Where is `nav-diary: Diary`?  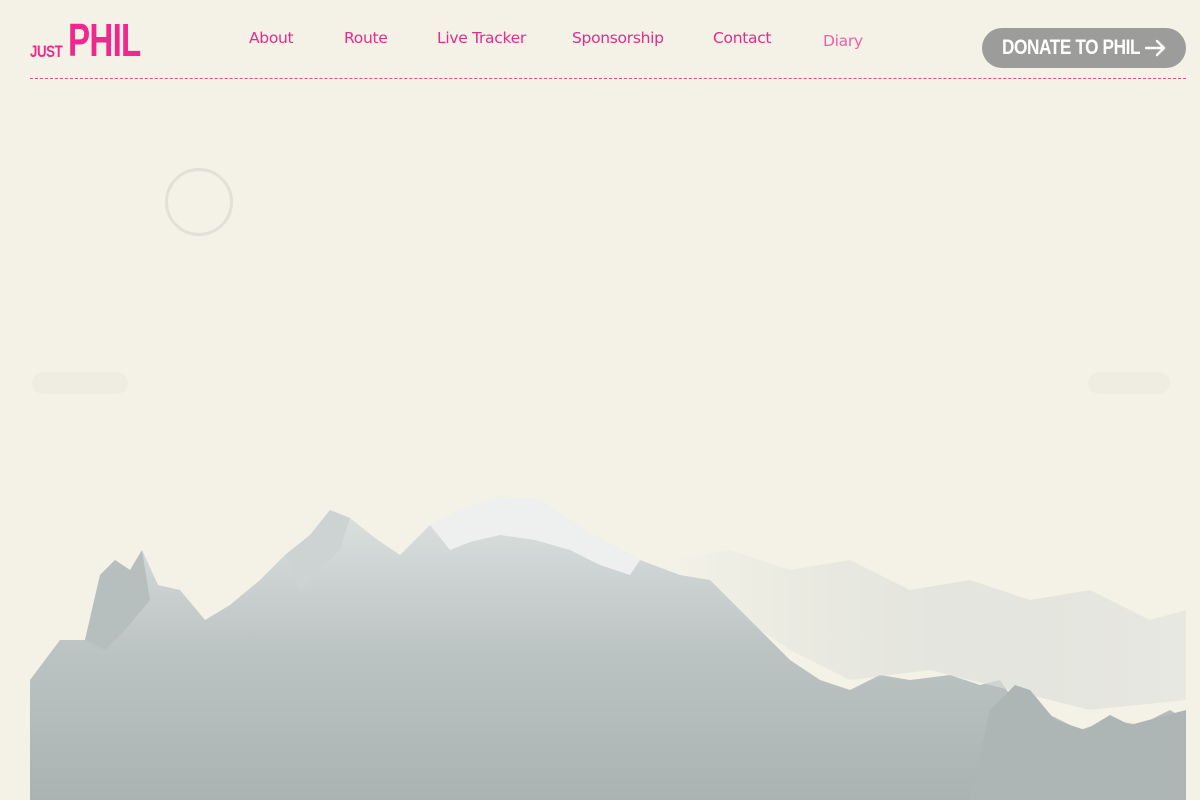
nav-diary: Diary is located at coordinates (843, 41).